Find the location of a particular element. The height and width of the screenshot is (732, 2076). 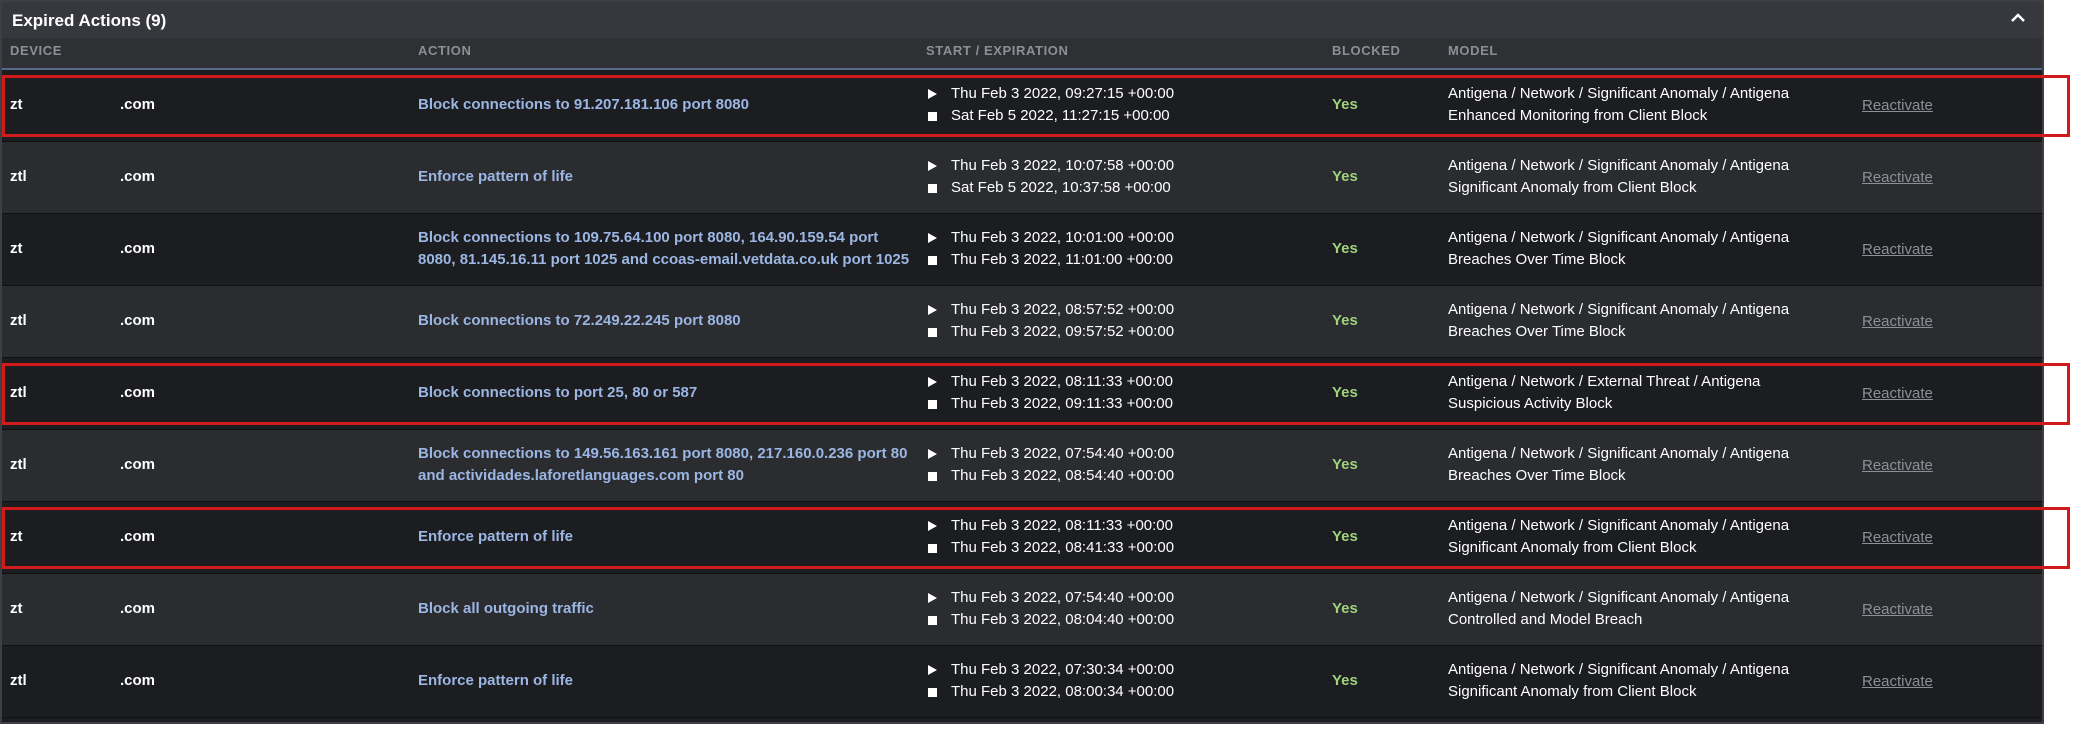

action-link: Block connections to port 25, 80 or 587 is located at coordinates (668, 393).